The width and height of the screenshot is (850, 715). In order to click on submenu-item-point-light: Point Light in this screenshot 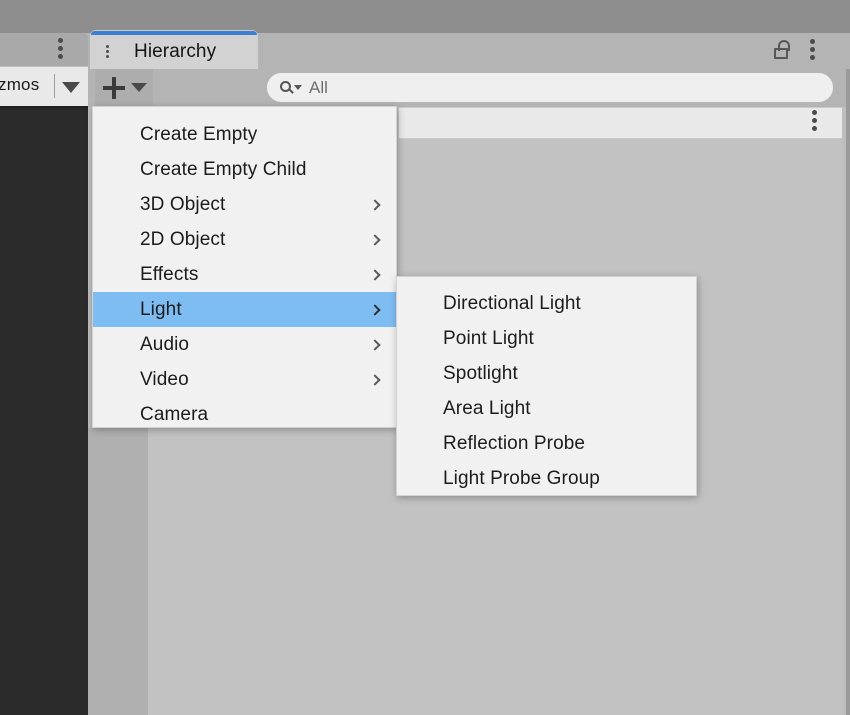, I will do `click(546, 338)`.